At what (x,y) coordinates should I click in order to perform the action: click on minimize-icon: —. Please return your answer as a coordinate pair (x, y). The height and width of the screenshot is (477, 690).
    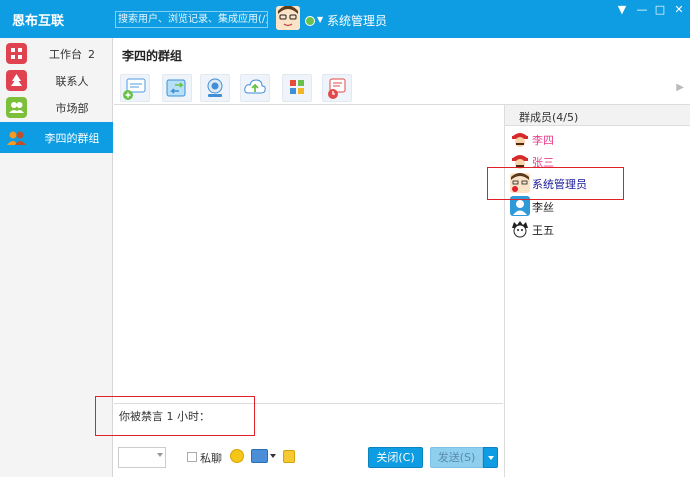
    Looking at the image, I should click on (642, 9).